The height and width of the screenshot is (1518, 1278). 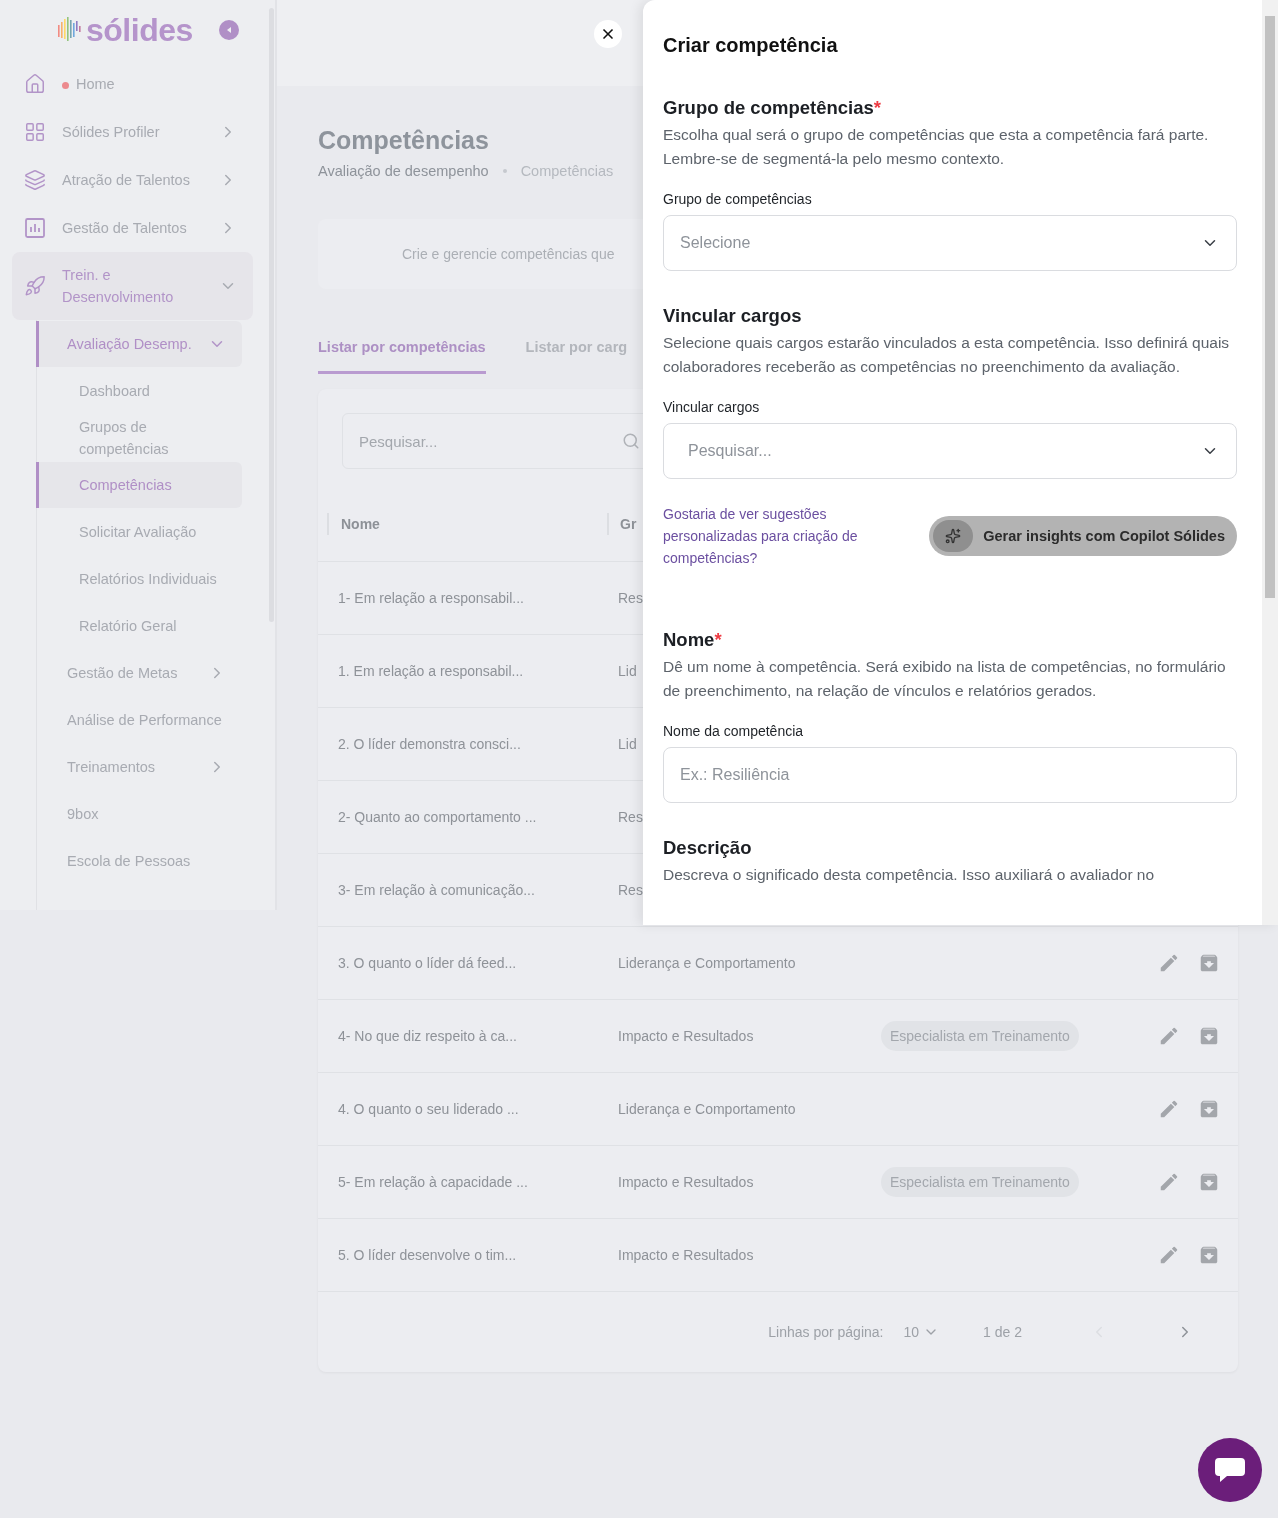 I want to click on sidebar-item: Sólides Profiler, so click(x=137, y=132).